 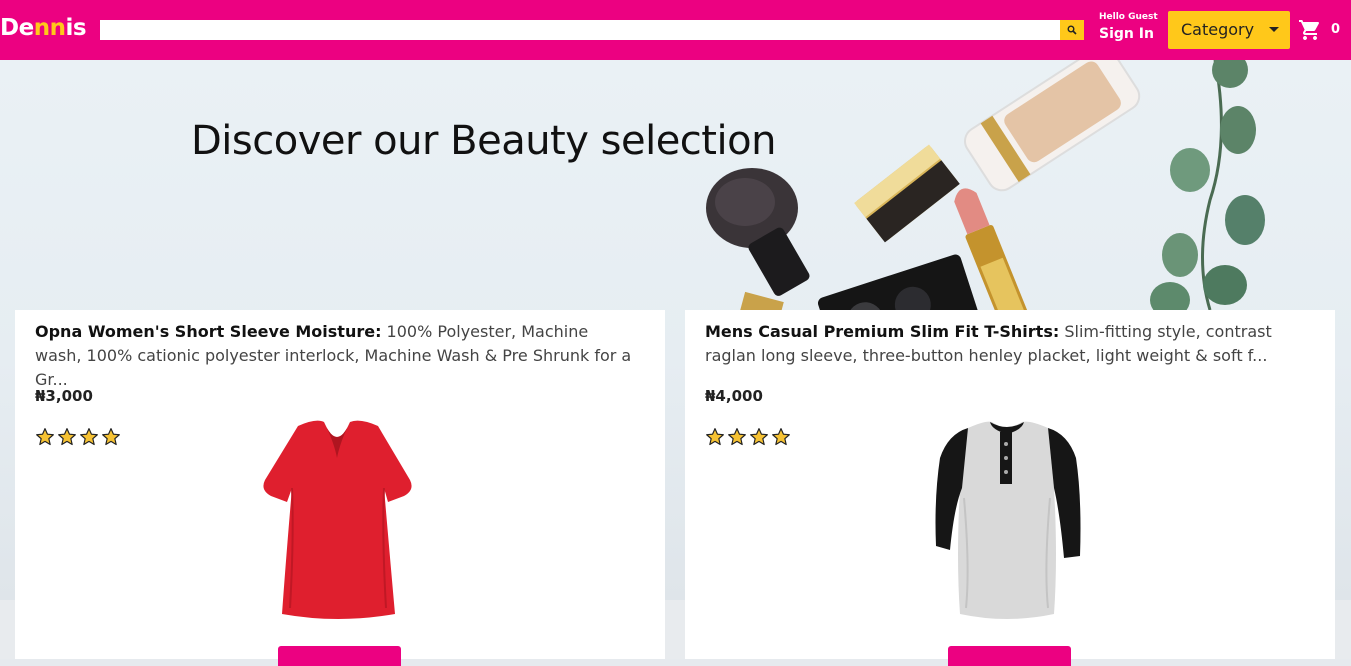 I want to click on product-name: Opna Women's Short Sleeve Moisture:, so click(x=208, y=331).